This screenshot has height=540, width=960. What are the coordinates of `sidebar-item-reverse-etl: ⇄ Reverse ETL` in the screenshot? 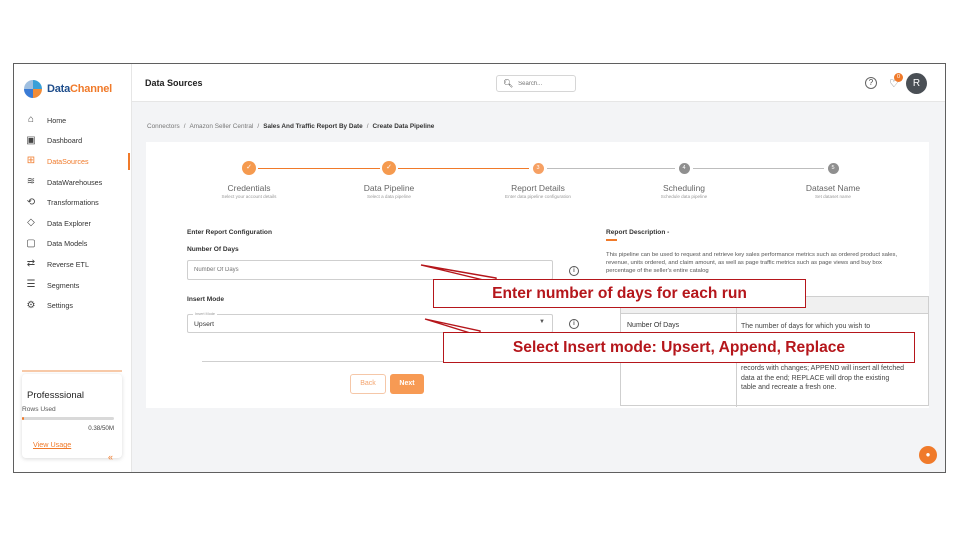 It's located at (73, 264).